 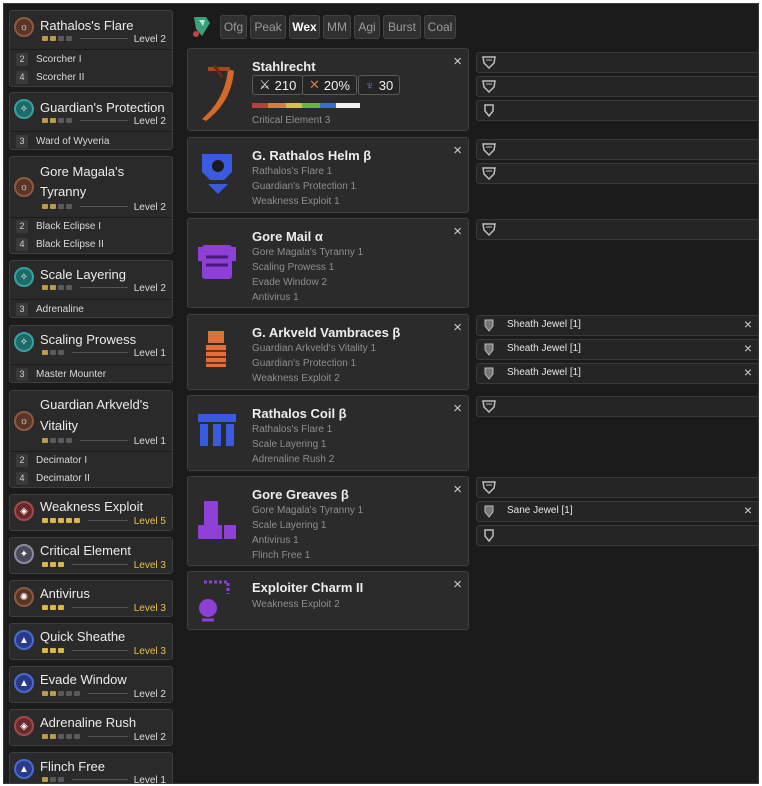 I want to click on skill-card-weakness-exploit: ◈ Weakness Exploit Level 5, so click(x=91, y=512).